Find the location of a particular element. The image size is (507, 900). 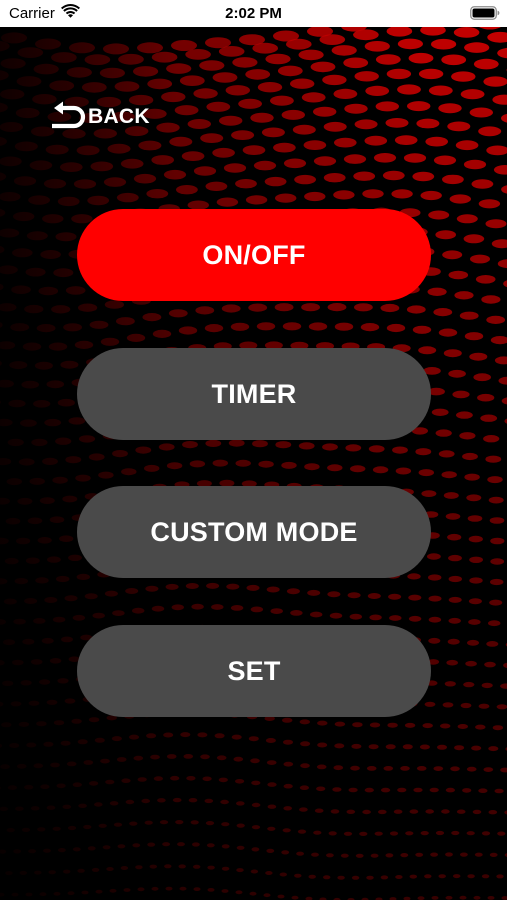

timer-button: TIMER is located at coordinates (254, 394).